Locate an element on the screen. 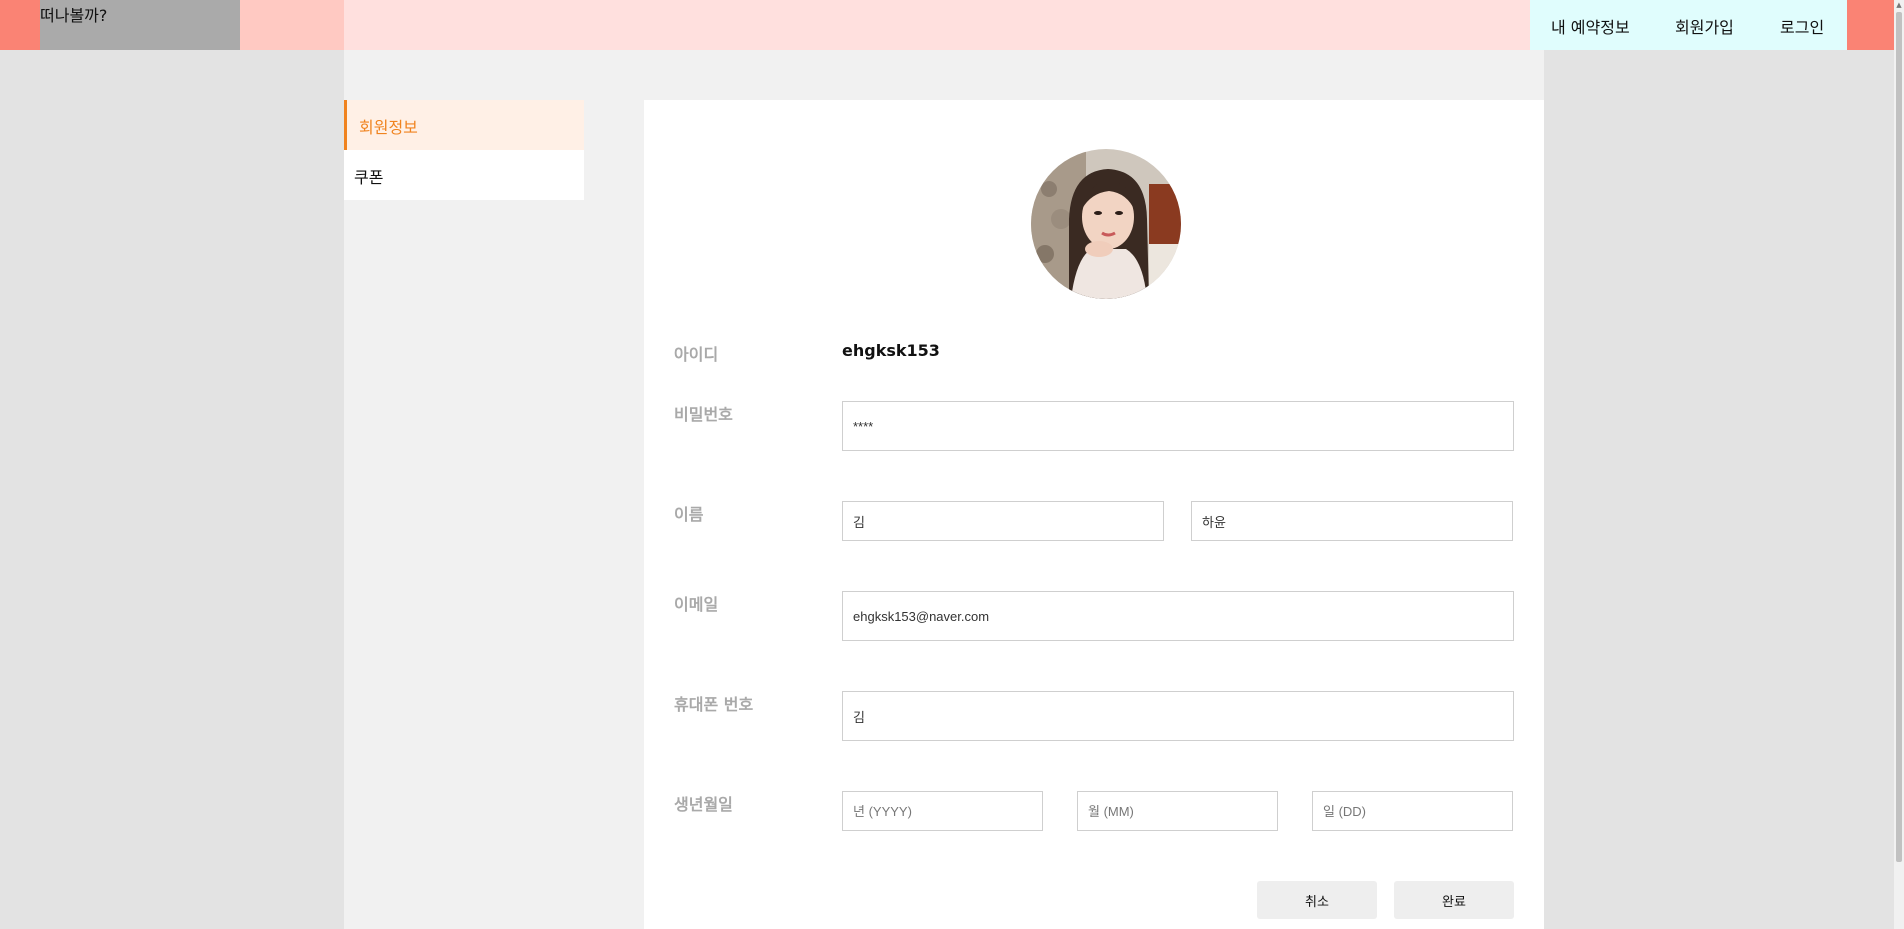  sidebar-item-coupon: 쿠폰 is located at coordinates (464, 175).